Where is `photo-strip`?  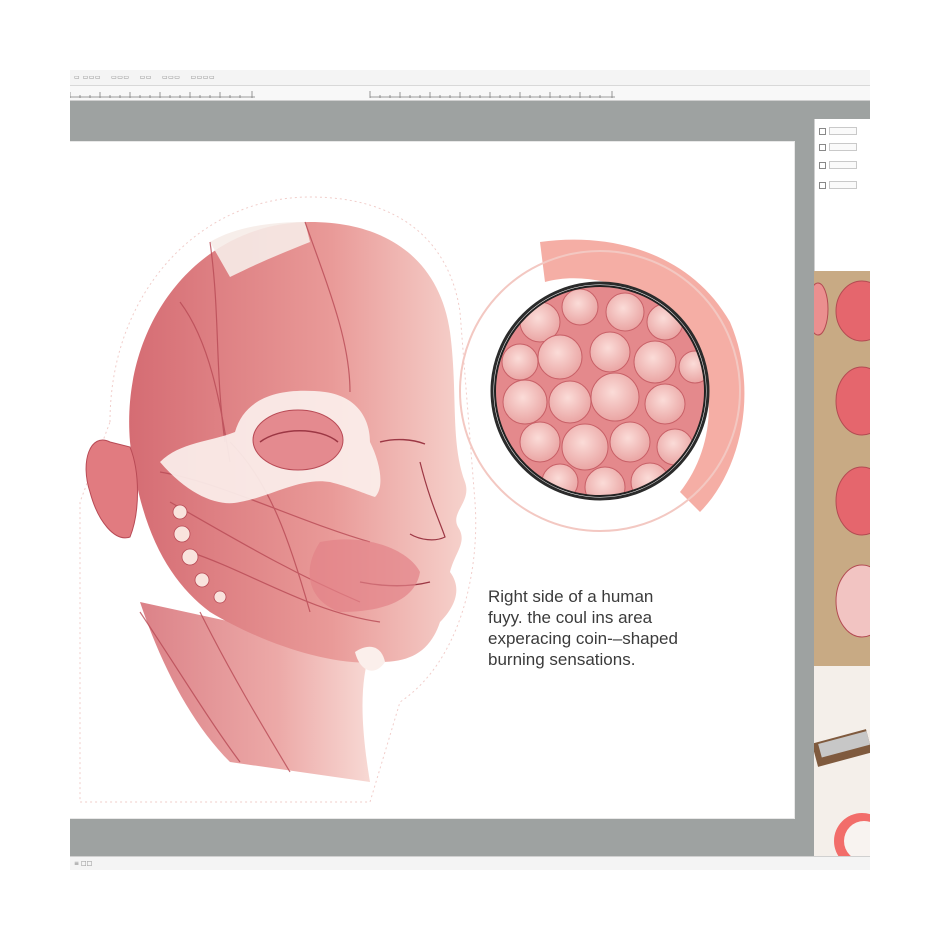
photo-strip is located at coordinates (842, 570).